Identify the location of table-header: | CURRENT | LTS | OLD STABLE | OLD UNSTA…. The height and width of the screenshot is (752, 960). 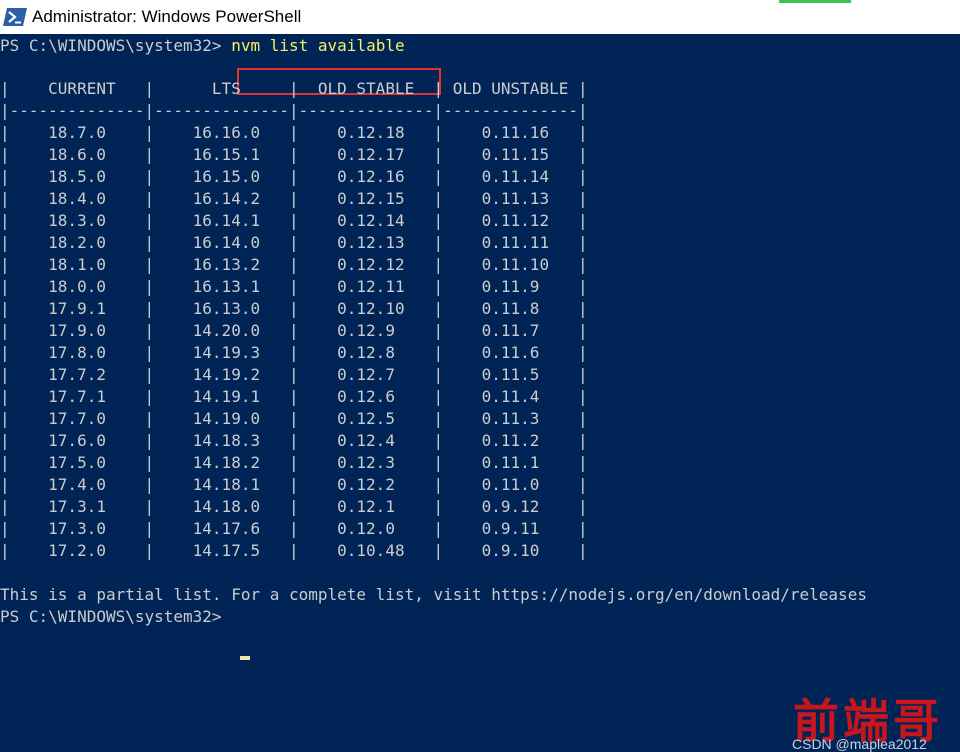
(294, 88).